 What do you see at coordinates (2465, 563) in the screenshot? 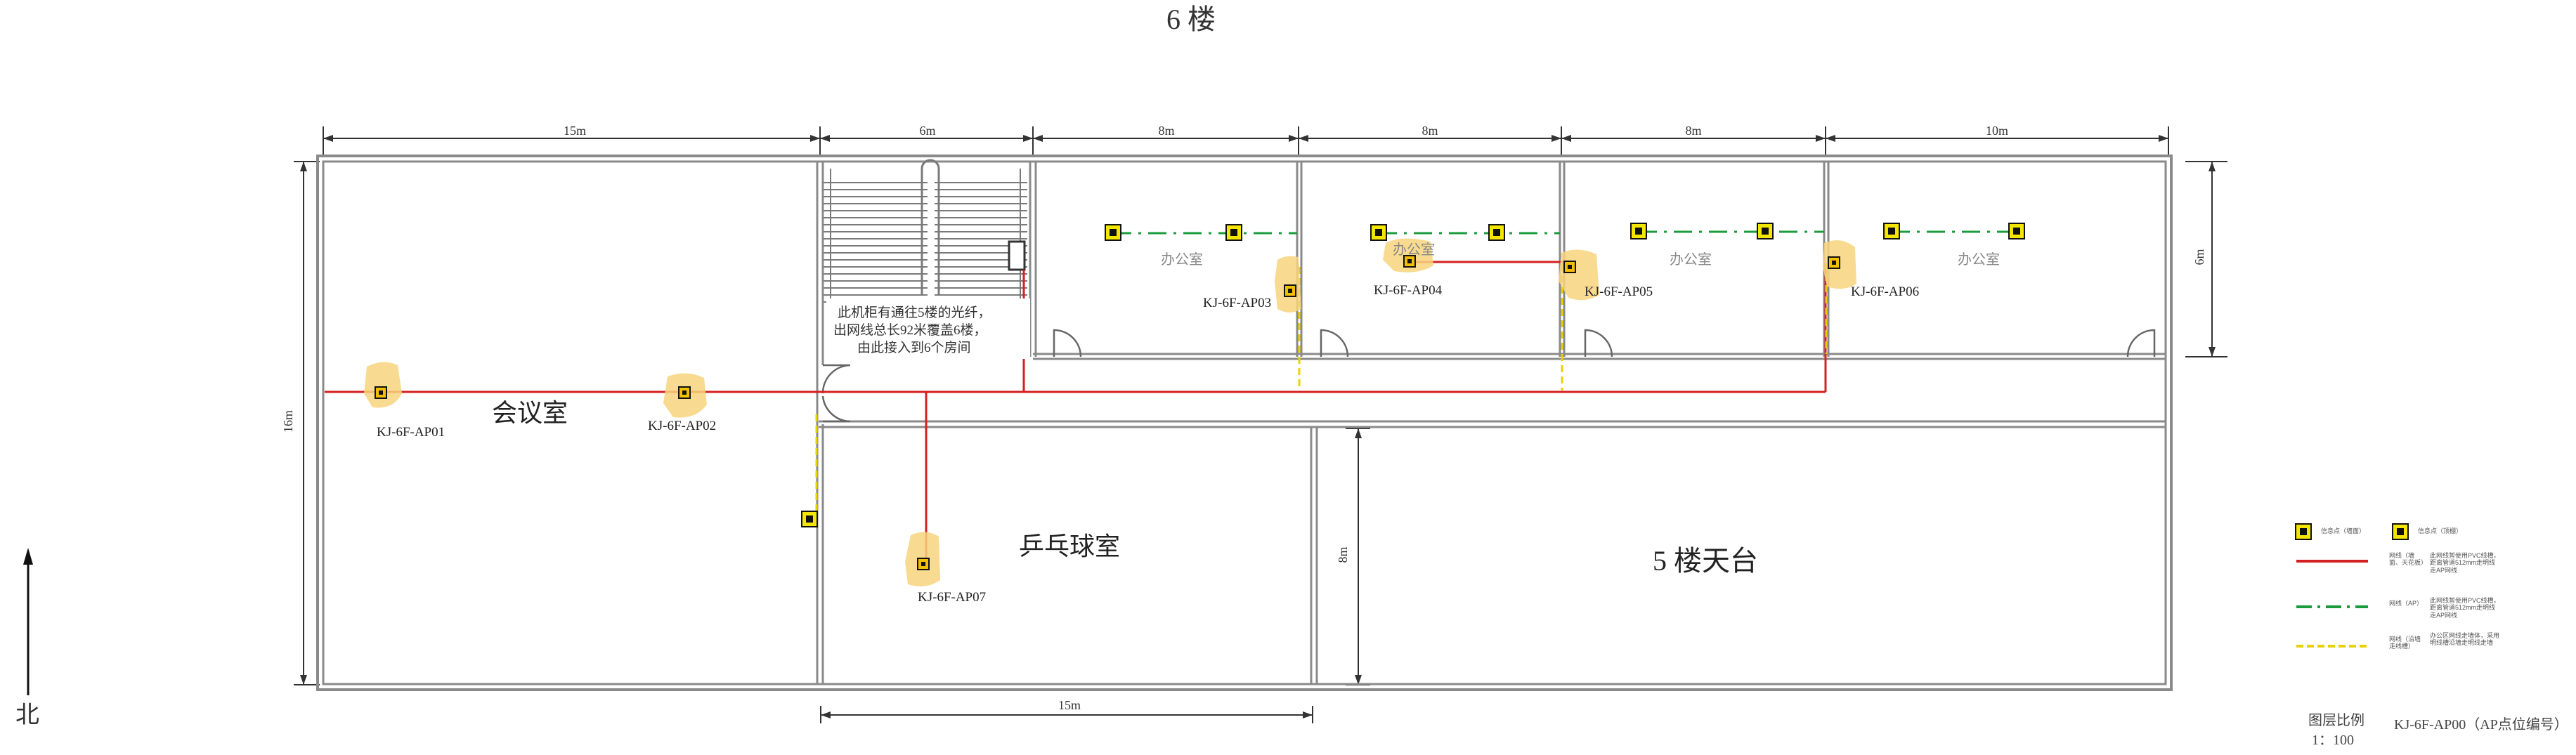
I see `legend-red-cable-note: 此网线暂使用PVC线槽，距离管道512mm走明线走AP网线` at bounding box center [2465, 563].